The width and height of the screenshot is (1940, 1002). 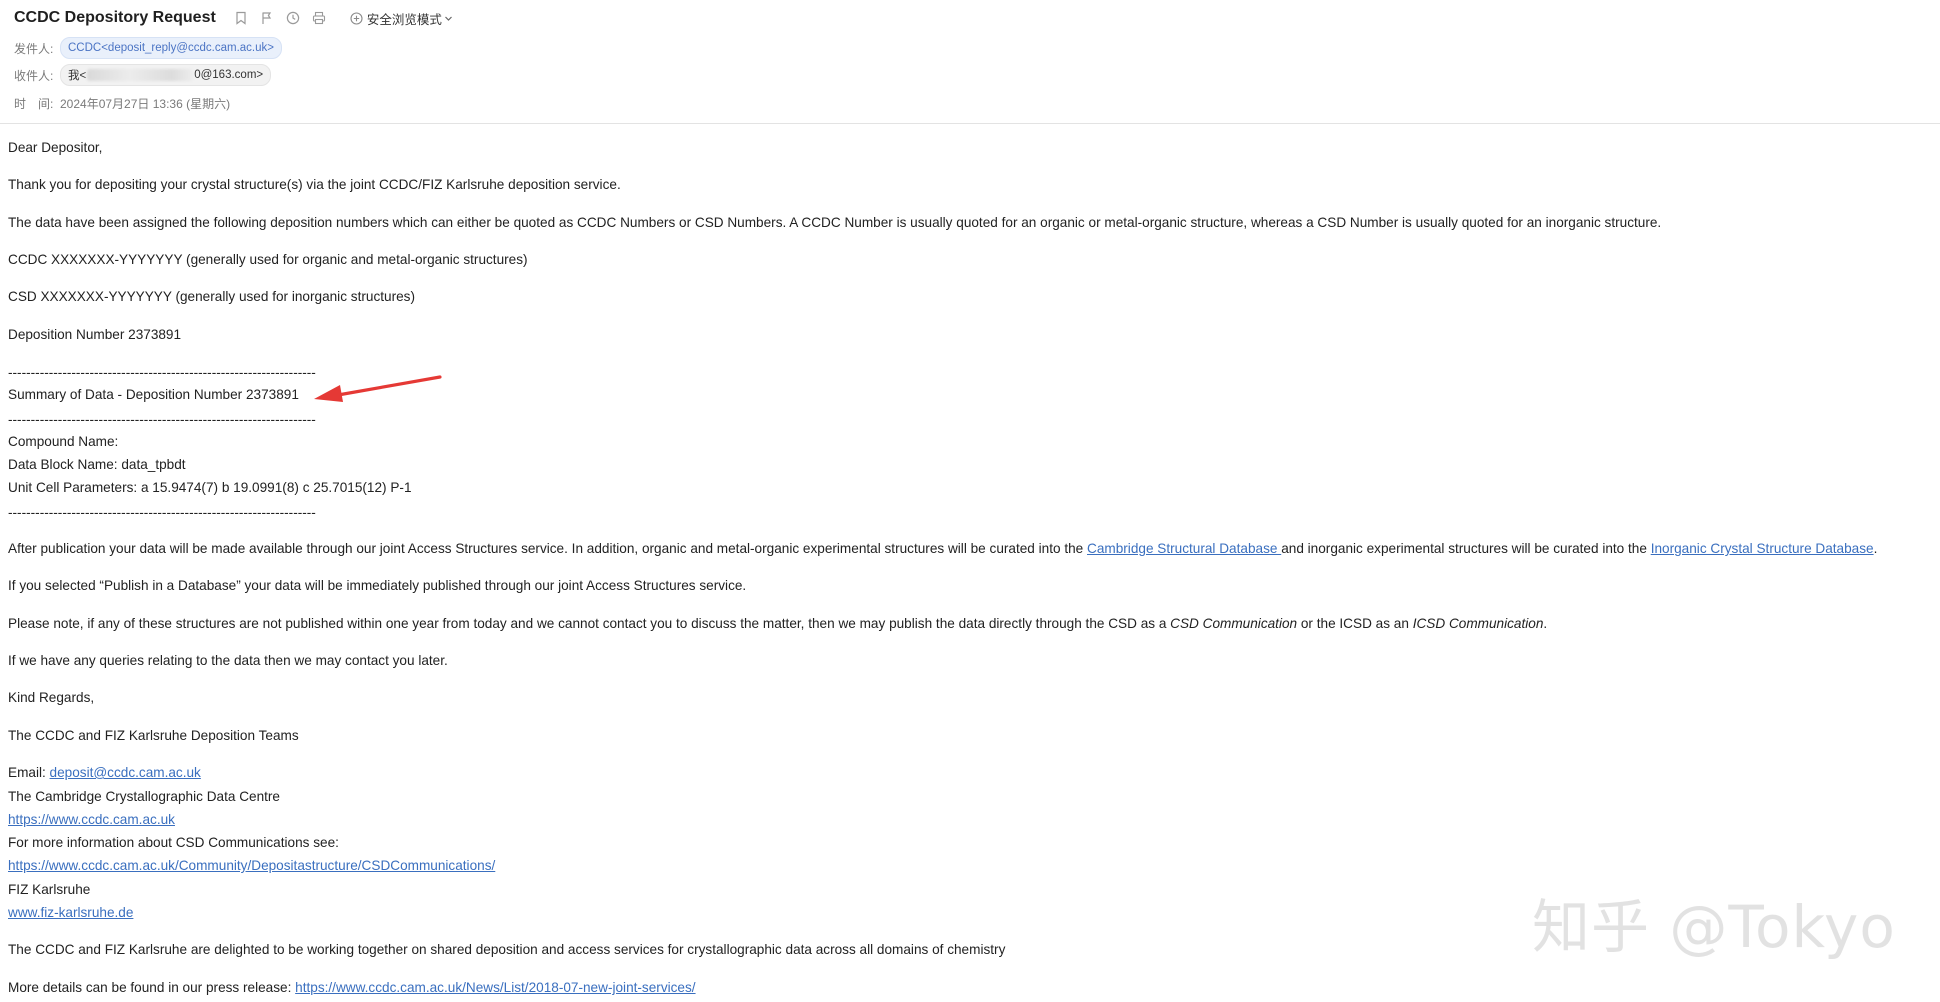 What do you see at coordinates (1234, 623) in the screenshot?
I see `csd-communication-term: CSD Communication` at bounding box center [1234, 623].